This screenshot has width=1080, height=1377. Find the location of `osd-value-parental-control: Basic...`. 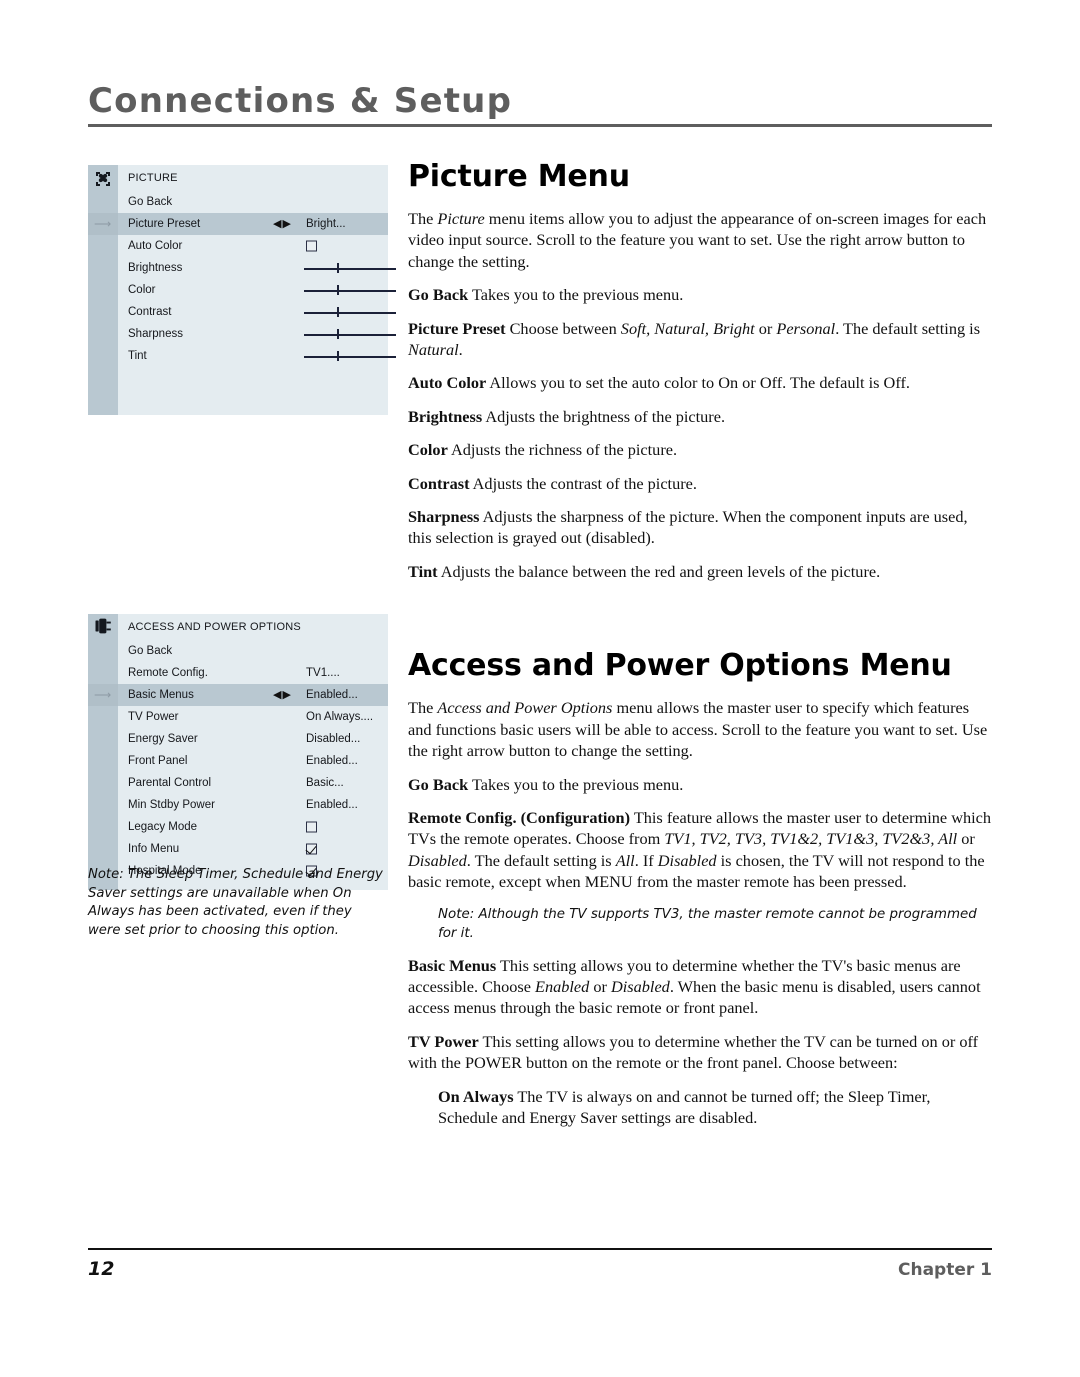

osd-value-parental-control: Basic... is located at coordinates (325, 783).